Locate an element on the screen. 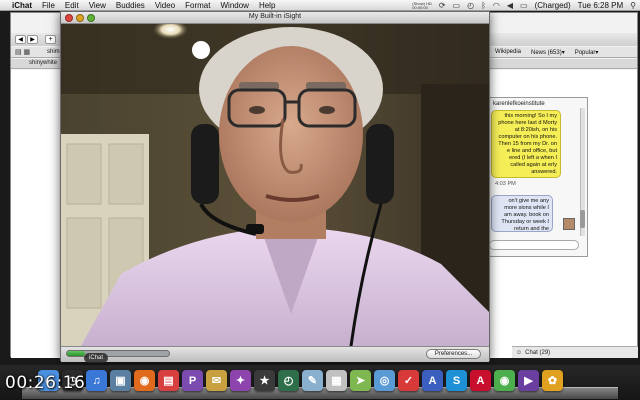 The height and width of the screenshot is (400, 640). chat-scroll-thumb is located at coordinates (582, 219).